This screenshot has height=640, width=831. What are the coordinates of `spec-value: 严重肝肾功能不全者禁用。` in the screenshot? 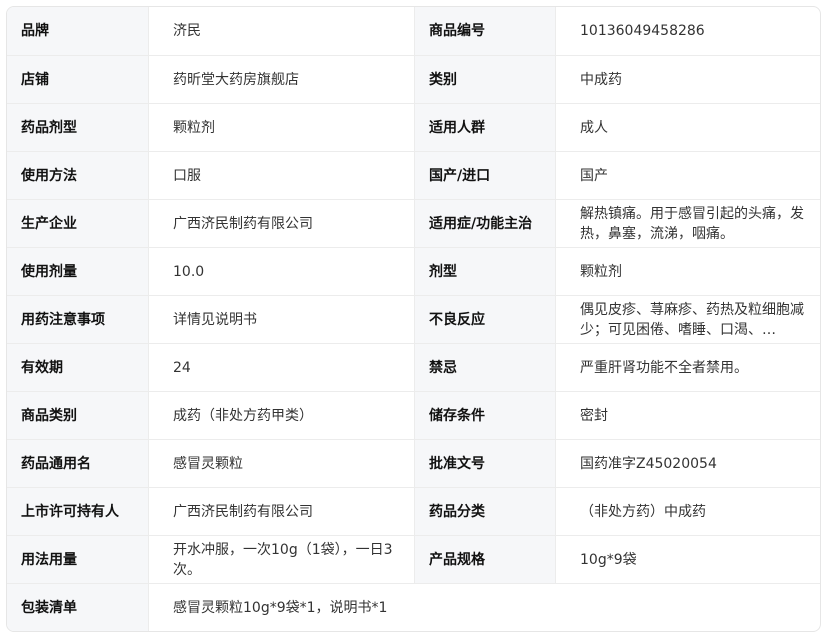 It's located at (687, 367).